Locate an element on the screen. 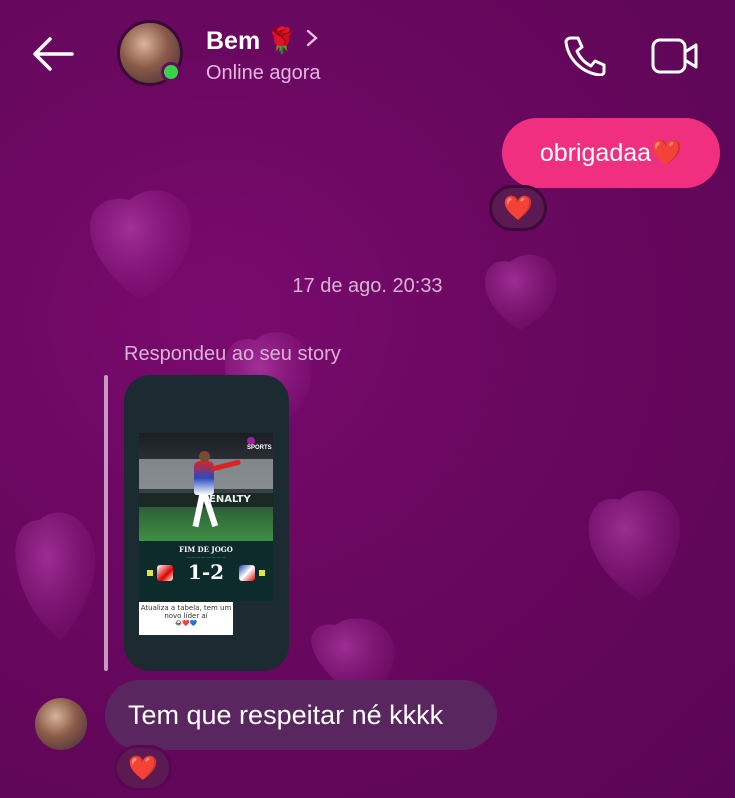 This screenshot has height=798, width=735. phone-icon is located at coordinates (585, 56).